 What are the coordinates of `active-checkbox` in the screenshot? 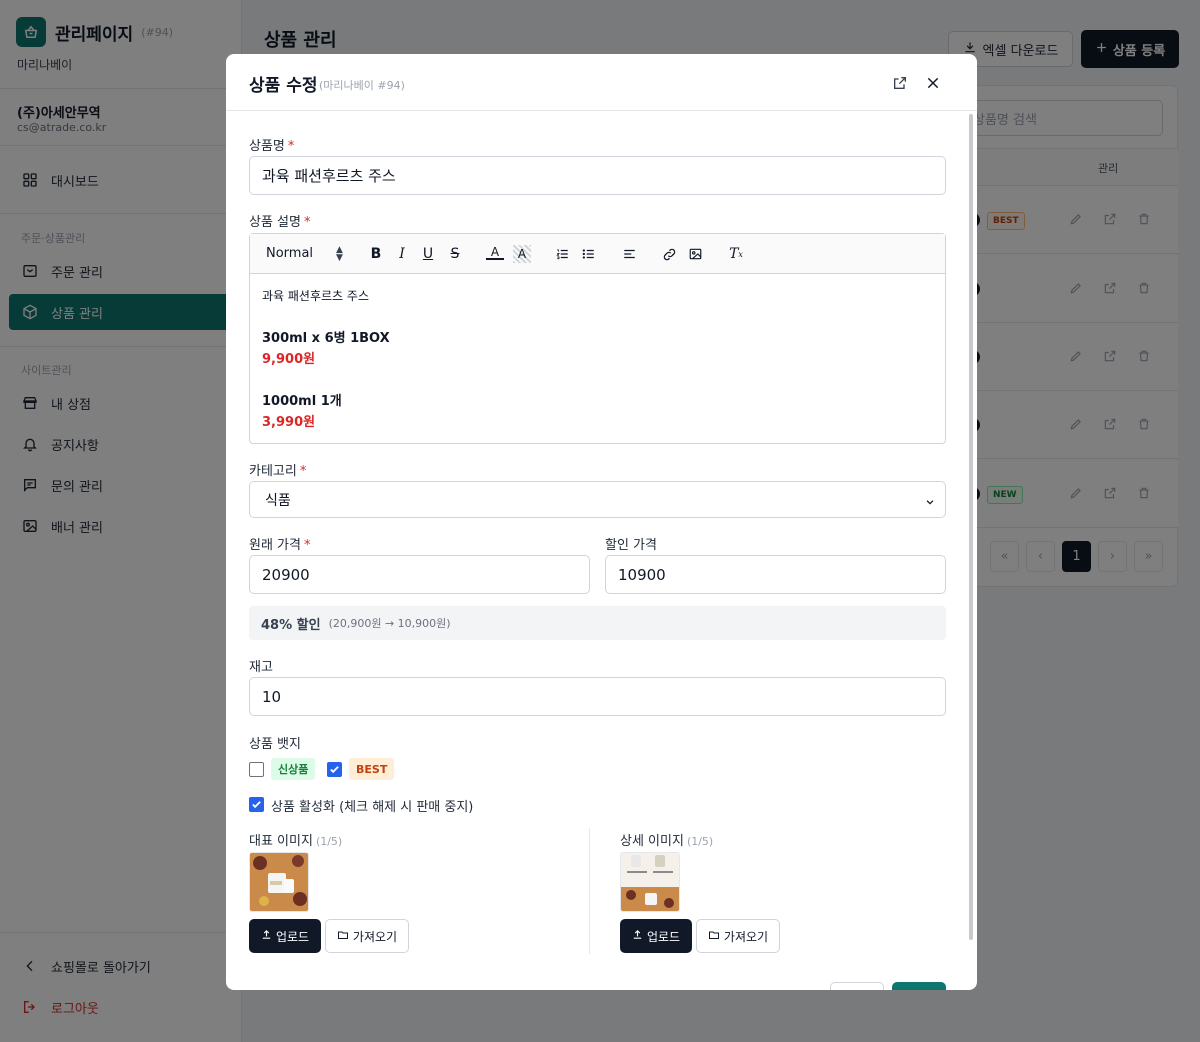 It's located at (256, 804).